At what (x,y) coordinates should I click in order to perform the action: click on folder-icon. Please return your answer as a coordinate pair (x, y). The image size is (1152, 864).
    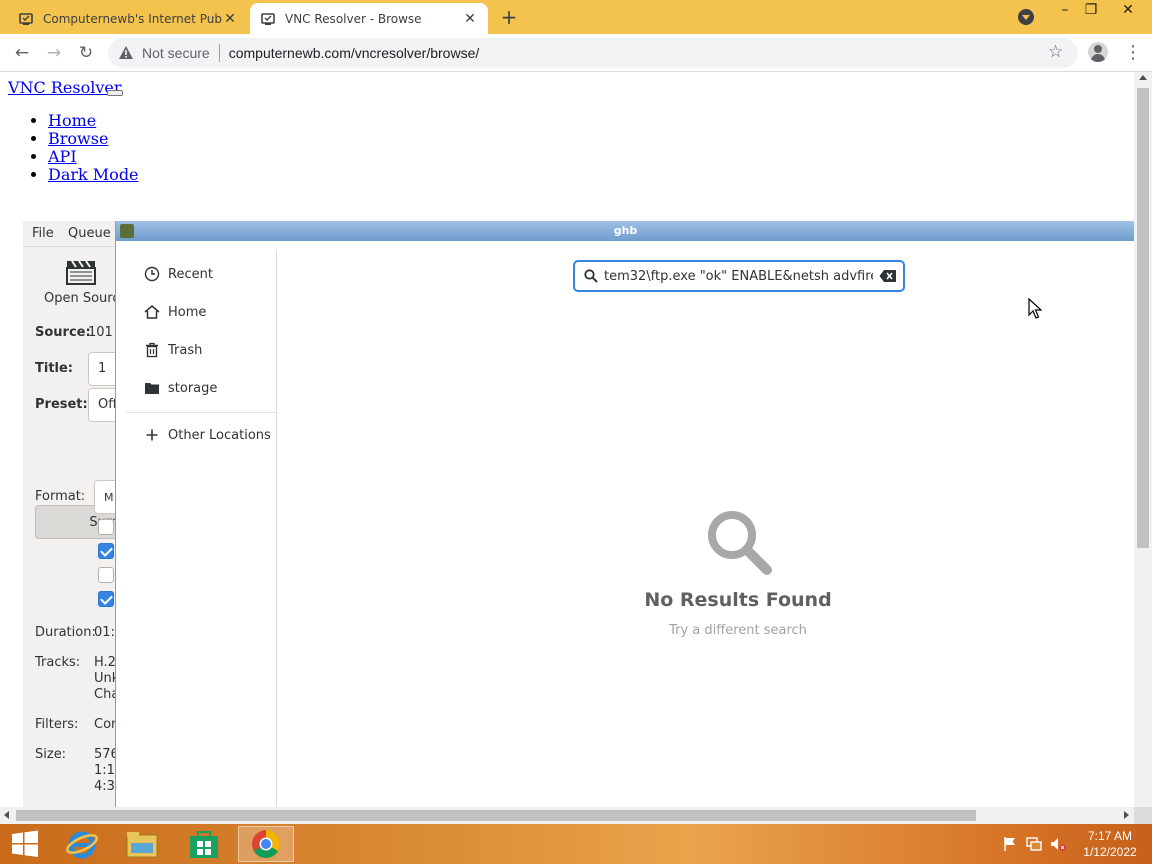
    Looking at the image, I should click on (152, 388).